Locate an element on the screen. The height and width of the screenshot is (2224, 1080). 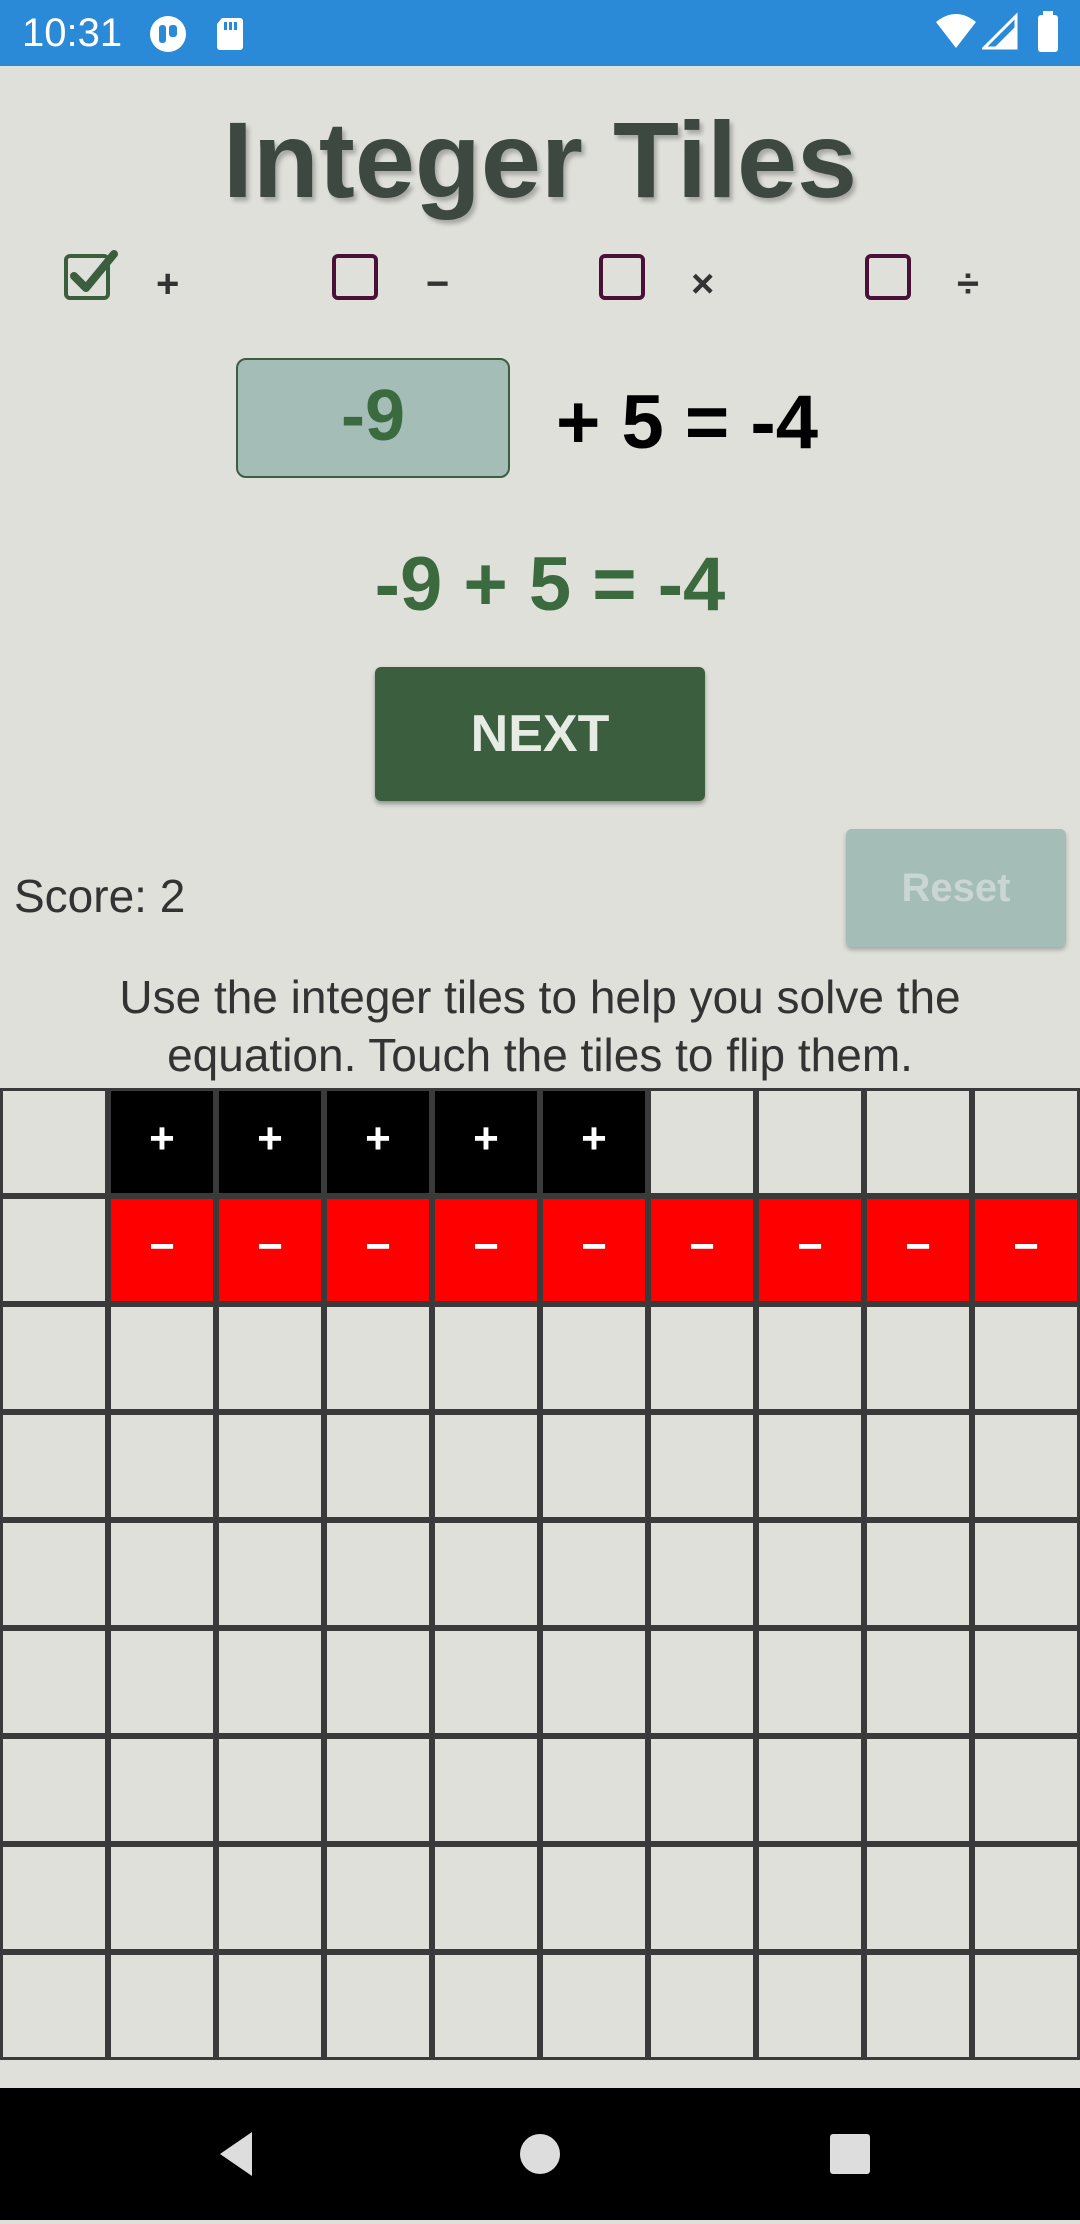
back-button is located at coordinates (240, 2154).